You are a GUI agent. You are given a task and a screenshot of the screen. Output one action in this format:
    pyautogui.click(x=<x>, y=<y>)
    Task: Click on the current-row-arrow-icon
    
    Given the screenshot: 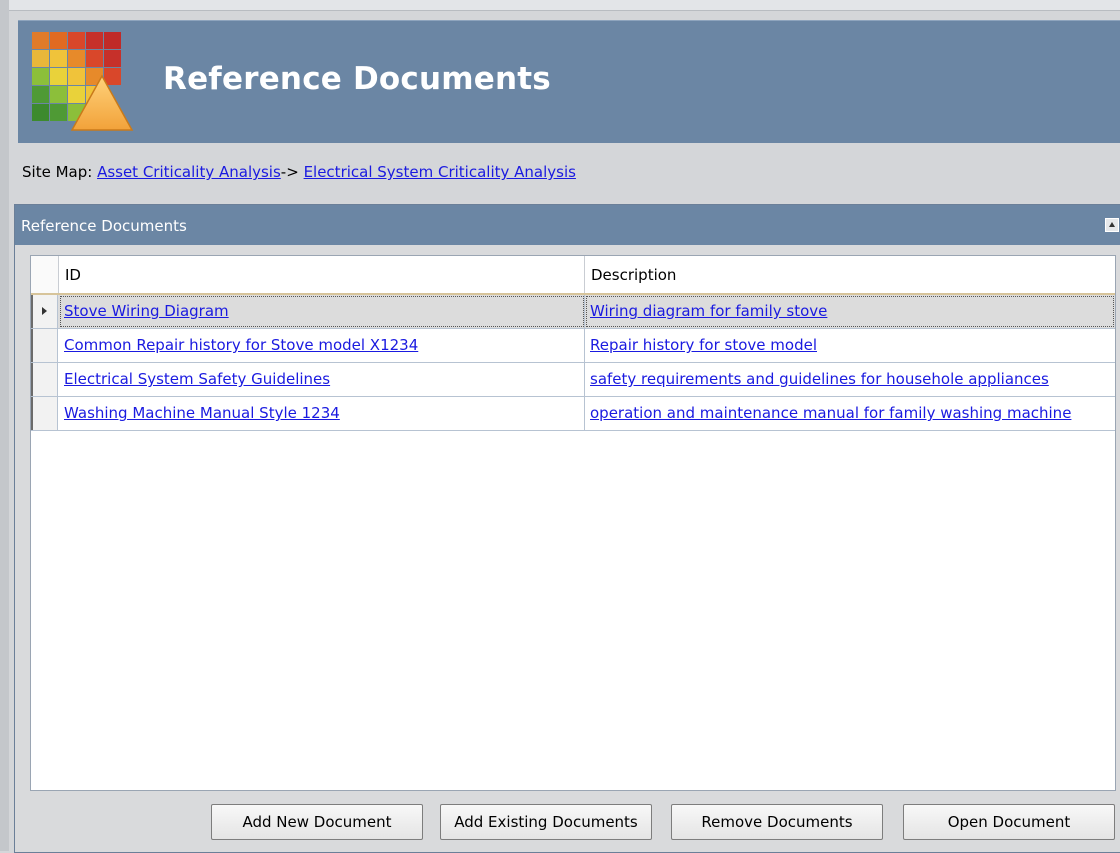 What is the action you would take?
    pyautogui.click(x=44, y=311)
    